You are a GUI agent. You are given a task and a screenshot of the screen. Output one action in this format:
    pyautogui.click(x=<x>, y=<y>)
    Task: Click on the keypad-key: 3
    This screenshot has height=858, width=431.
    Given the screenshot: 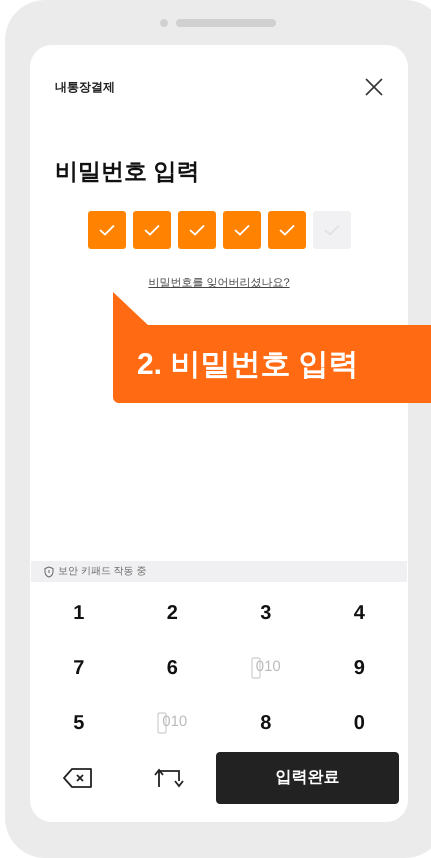 What is the action you would take?
    pyautogui.click(x=265, y=612)
    